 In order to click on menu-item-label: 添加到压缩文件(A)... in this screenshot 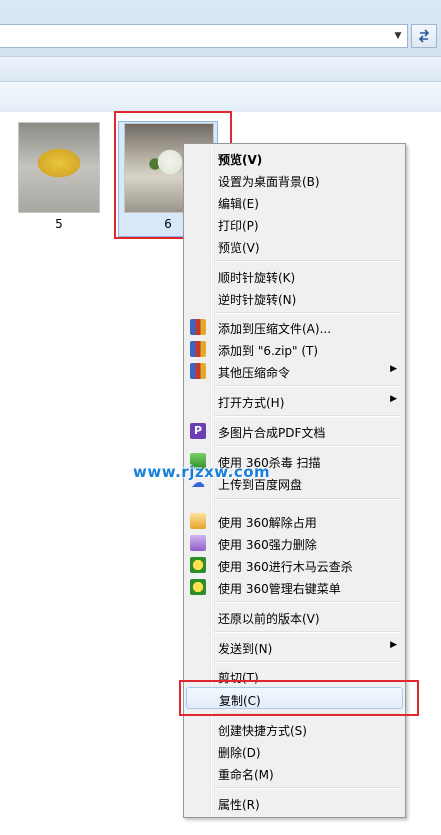, I will do `click(275, 329)`.